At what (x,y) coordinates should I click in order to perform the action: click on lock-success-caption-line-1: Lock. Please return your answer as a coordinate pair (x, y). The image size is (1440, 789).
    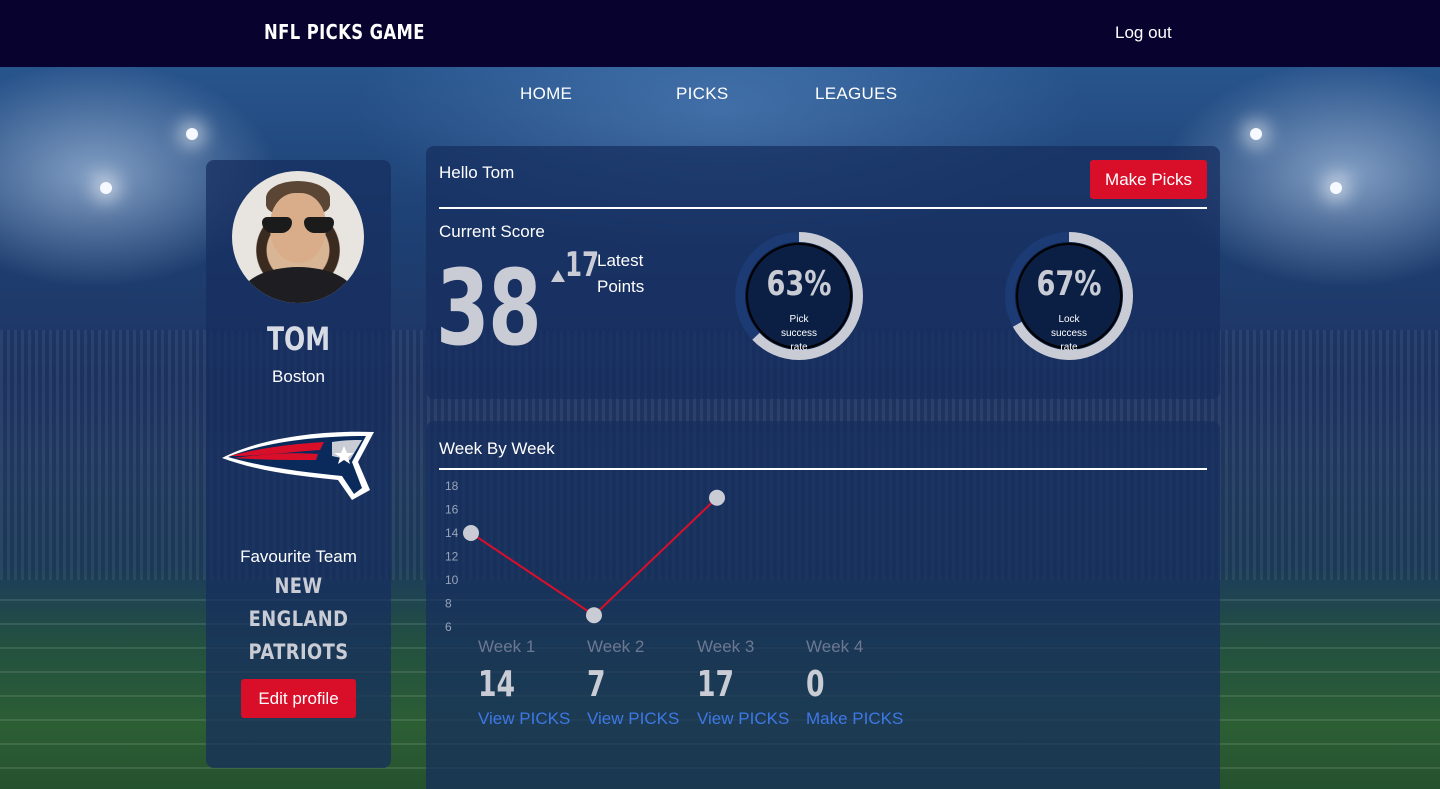
    Looking at the image, I should click on (1069, 319).